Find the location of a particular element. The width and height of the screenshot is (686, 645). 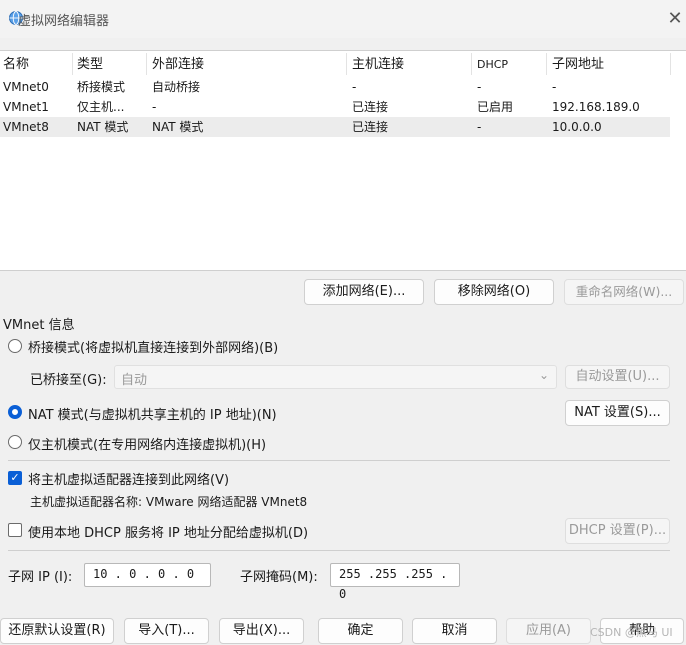

dhcp-service-label: 使用本地 DHCP 服务将 IP 地址分配给虚拟机(D) is located at coordinates (168, 531).